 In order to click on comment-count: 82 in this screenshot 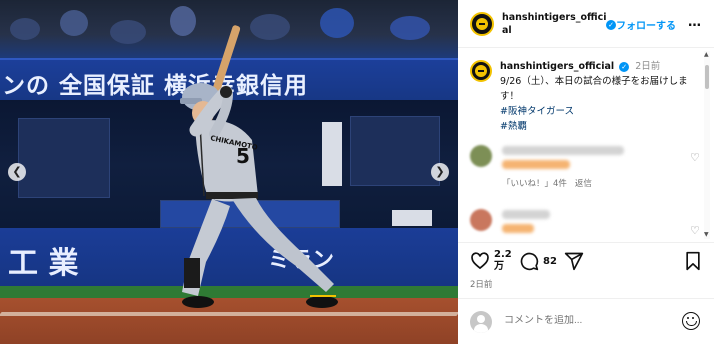, I will do `click(550, 262)`.